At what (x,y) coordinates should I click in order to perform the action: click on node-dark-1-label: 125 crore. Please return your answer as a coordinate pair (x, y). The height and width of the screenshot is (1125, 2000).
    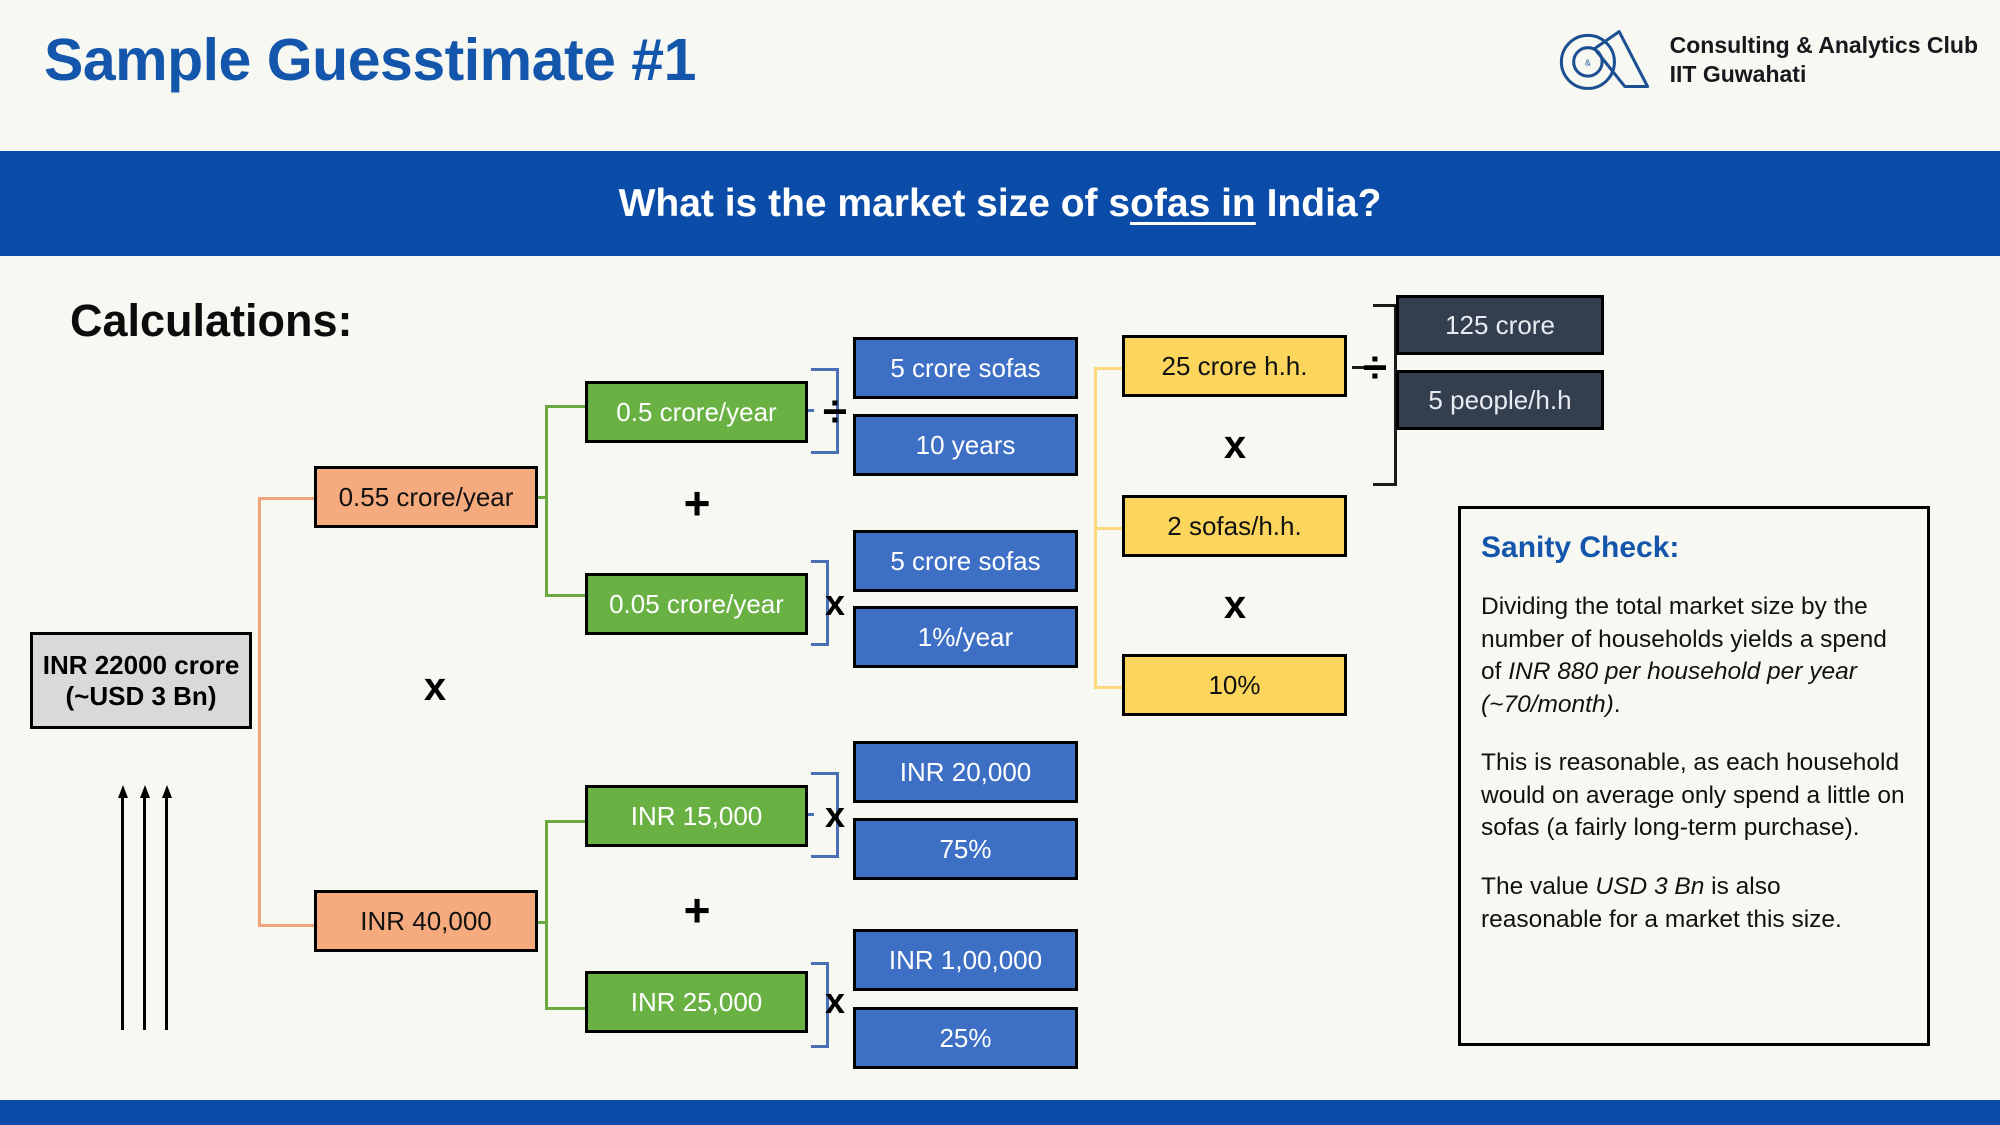
    Looking at the image, I should click on (1500, 324).